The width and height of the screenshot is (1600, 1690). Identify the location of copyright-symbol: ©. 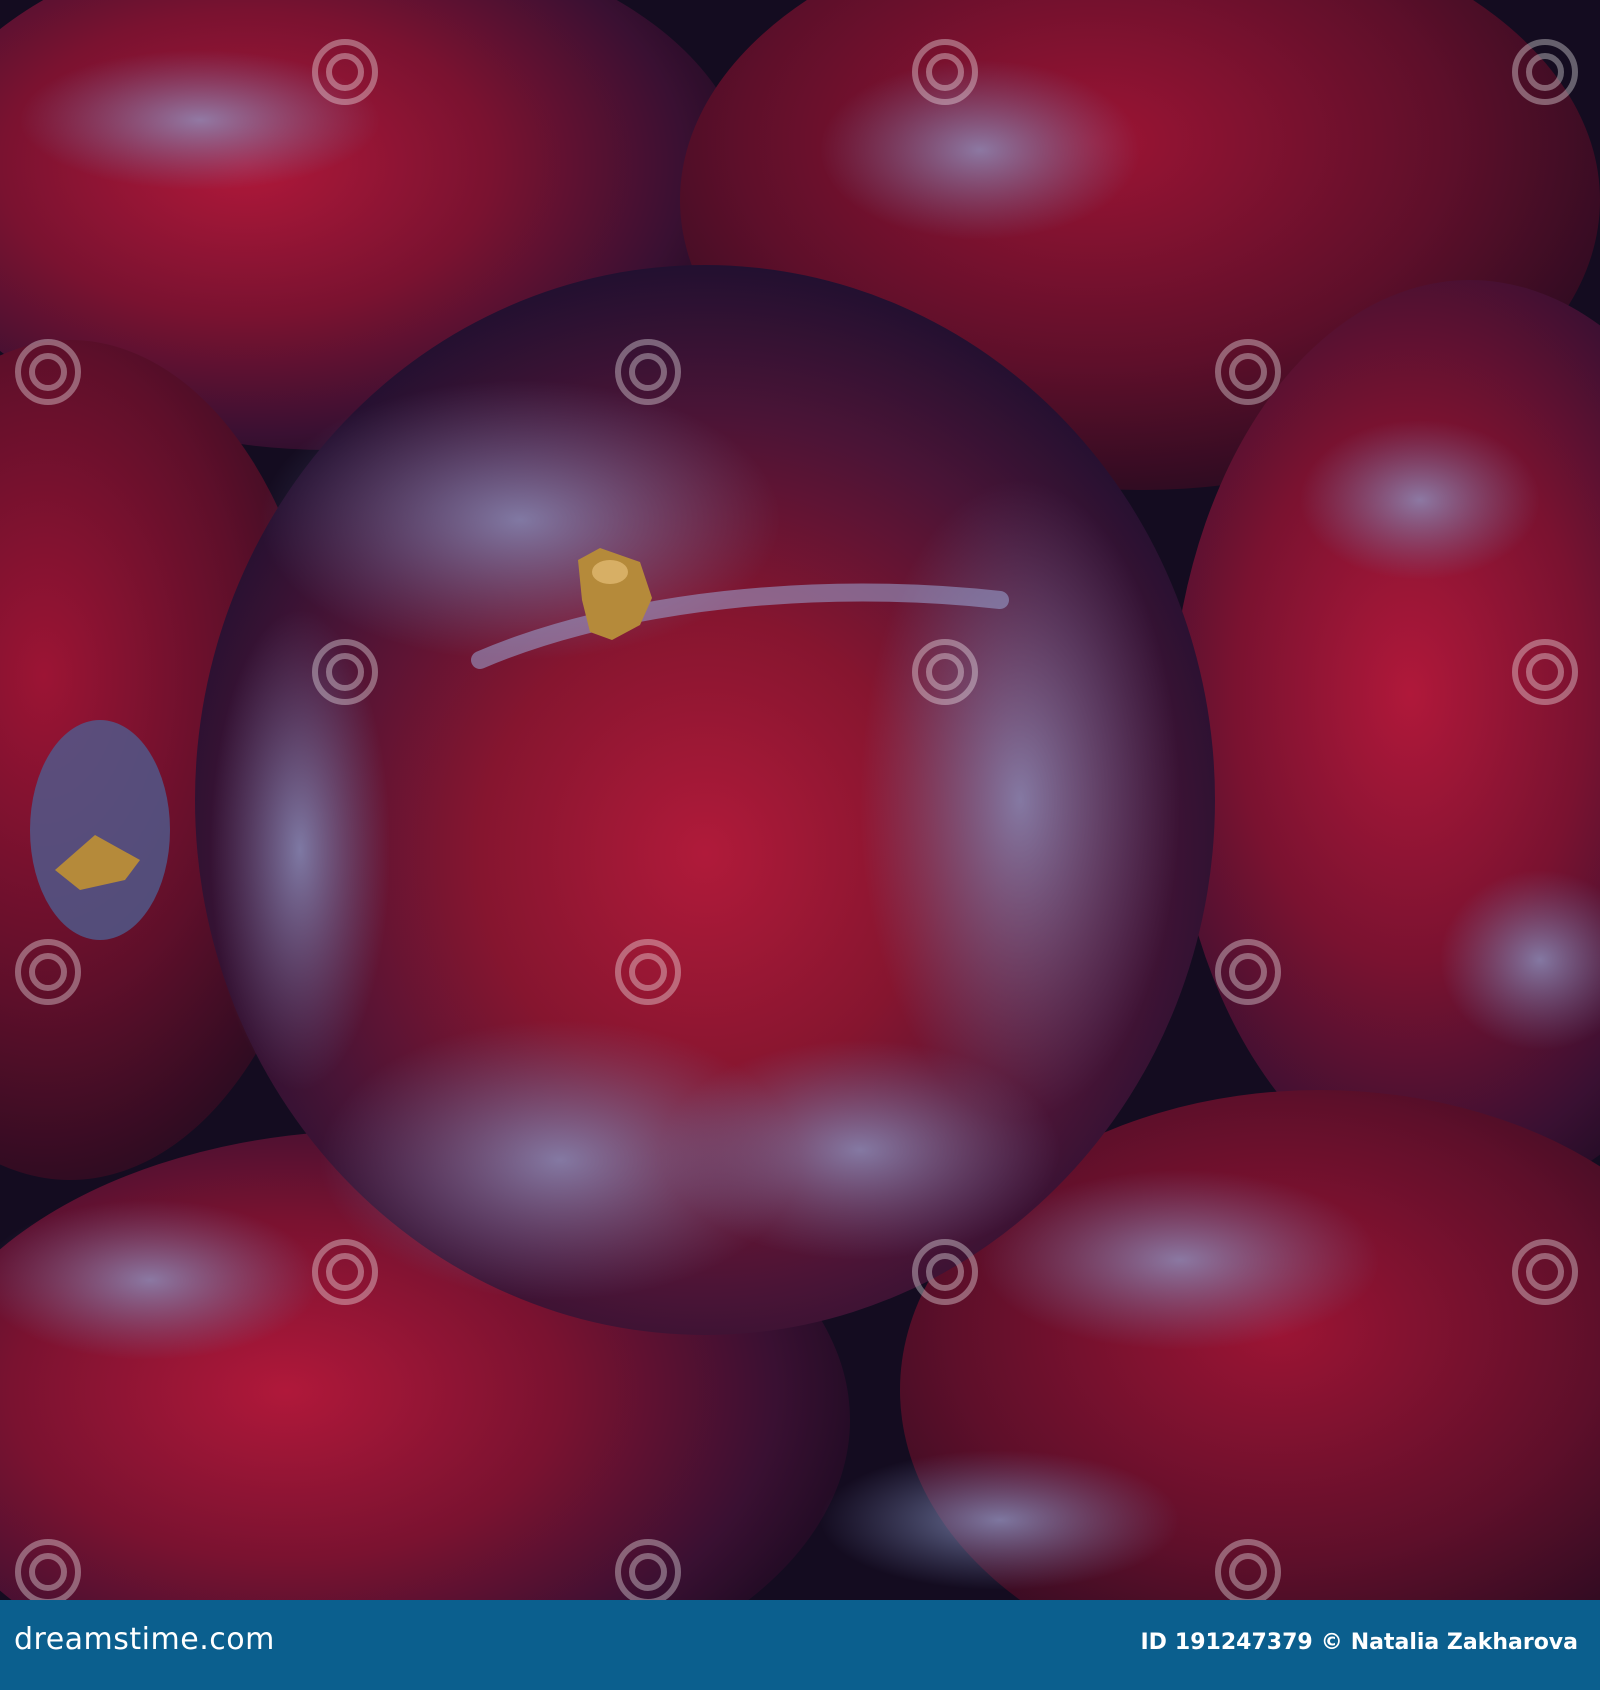
(1331, 1642).